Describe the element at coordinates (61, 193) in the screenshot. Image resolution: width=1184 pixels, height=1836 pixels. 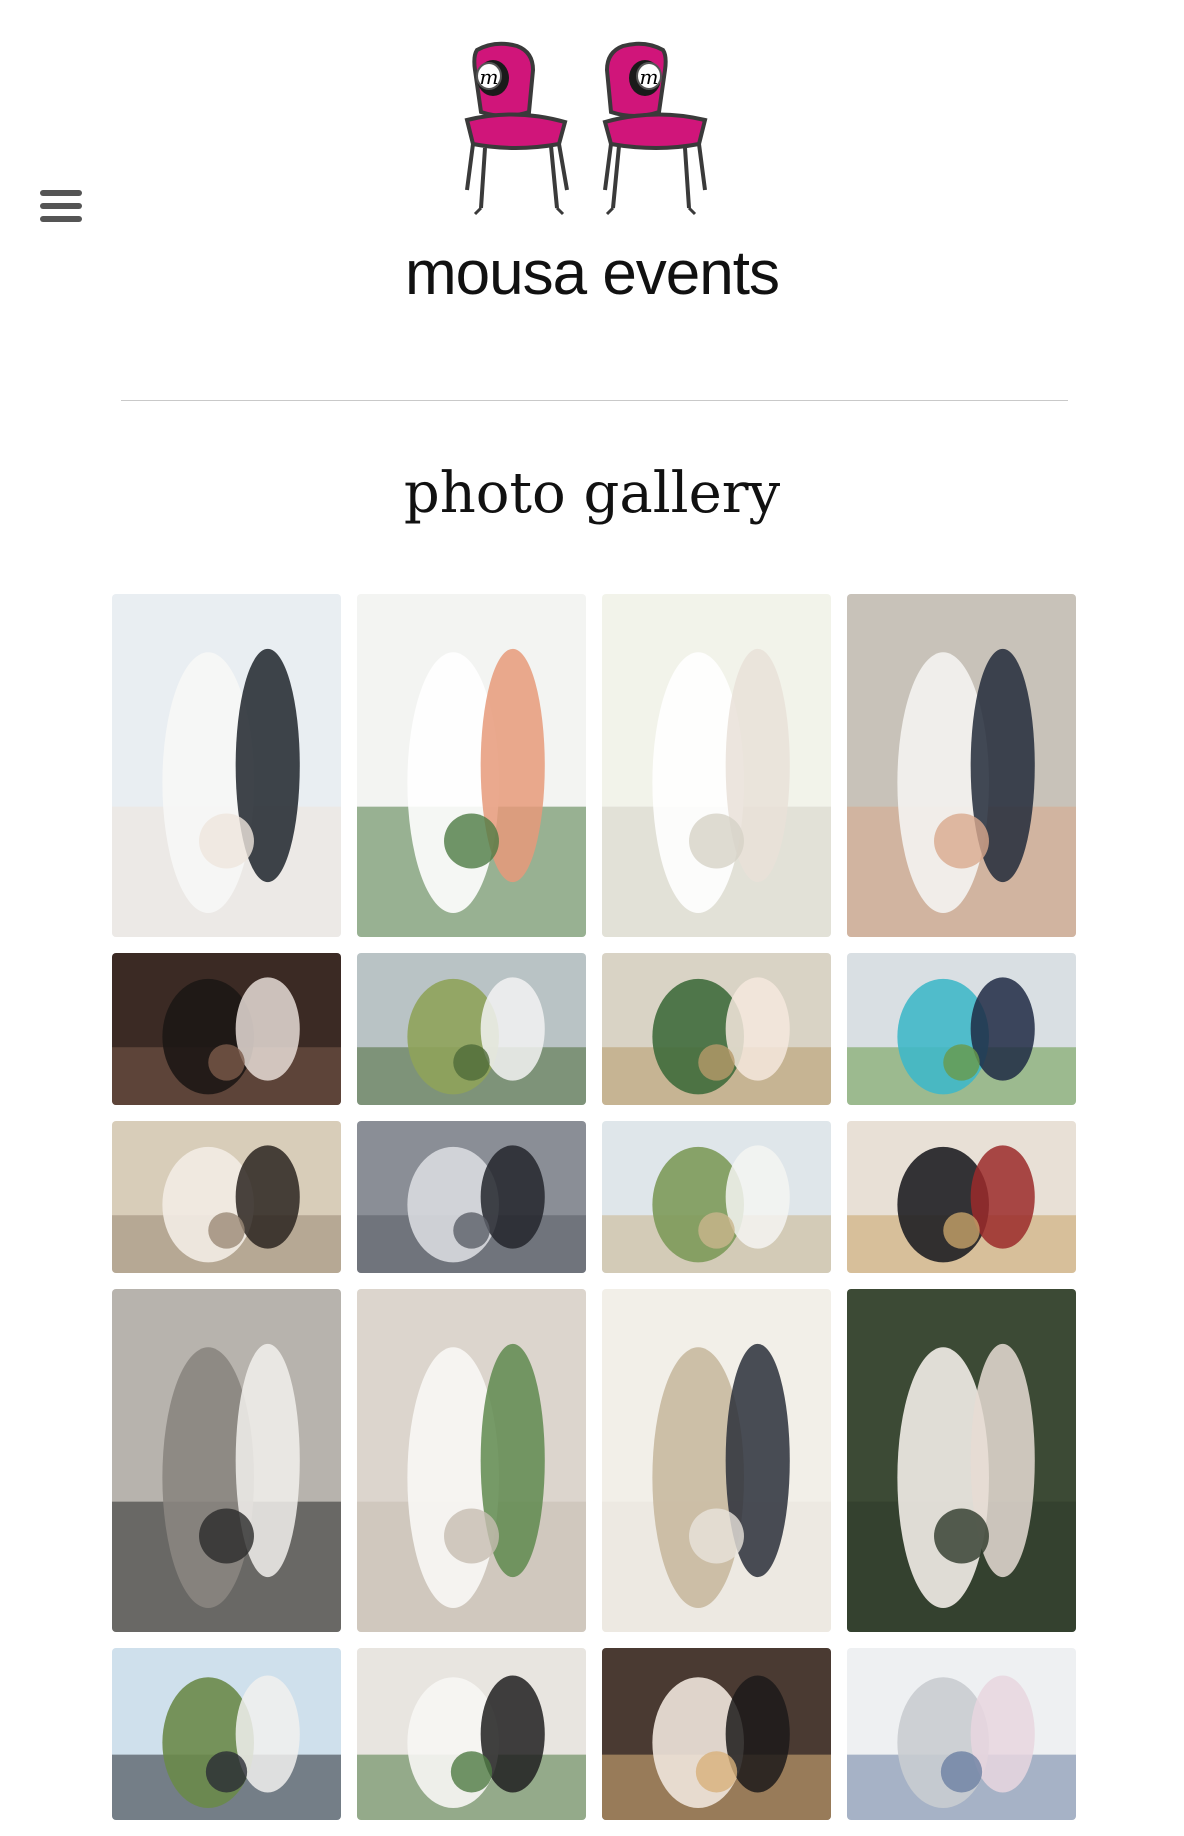
I see `hamburger-icon` at that location.